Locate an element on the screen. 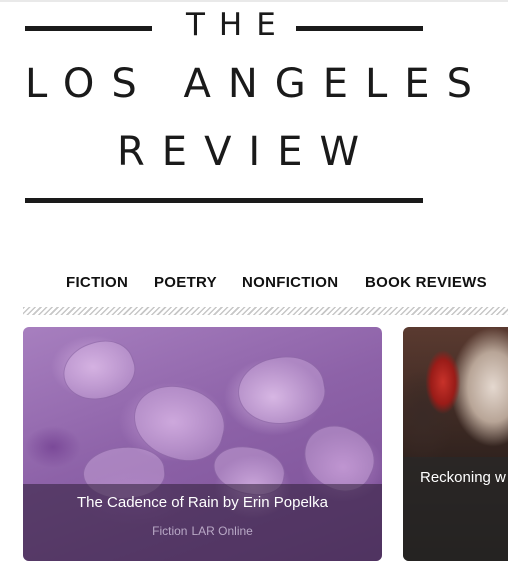 This screenshot has width=508, height=566. logo-rule-top-left is located at coordinates (88, 28).